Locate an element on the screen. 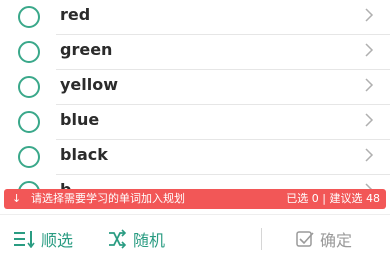 The height and width of the screenshot is (261, 390). sort-list-icon is located at coordinates (24, 239).